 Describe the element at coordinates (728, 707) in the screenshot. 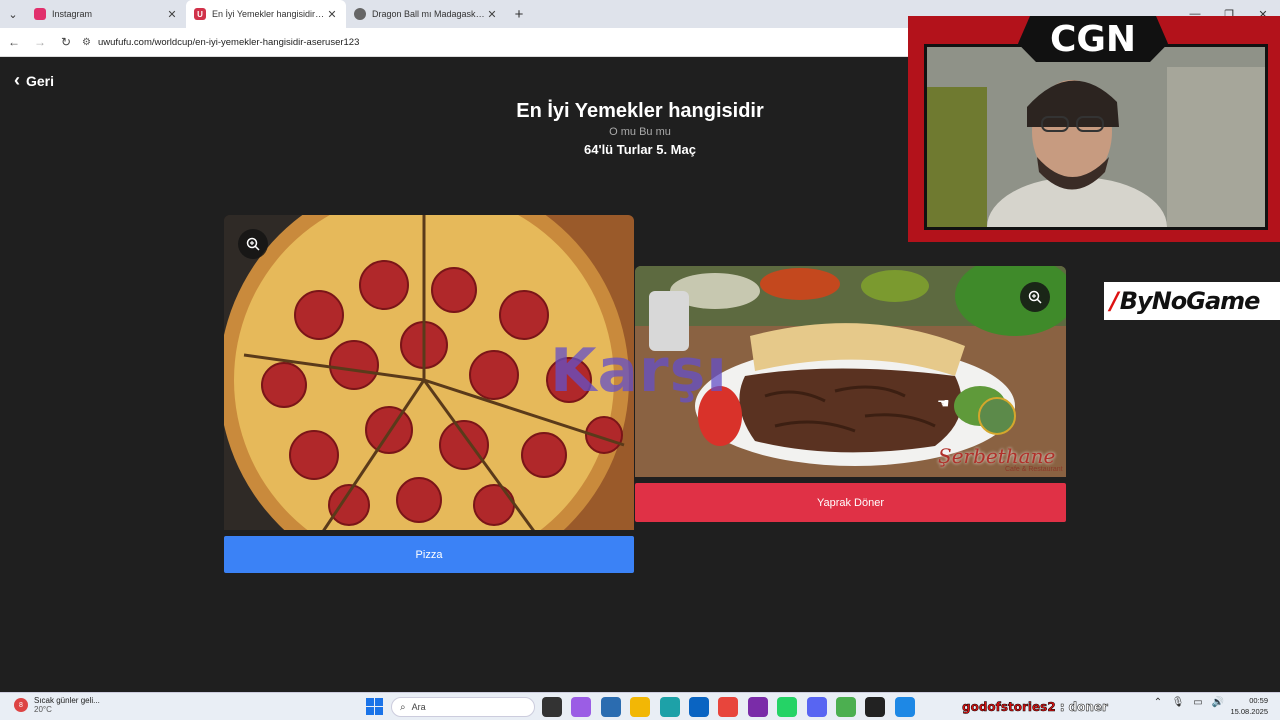

I see `chrome-icon` at that location.